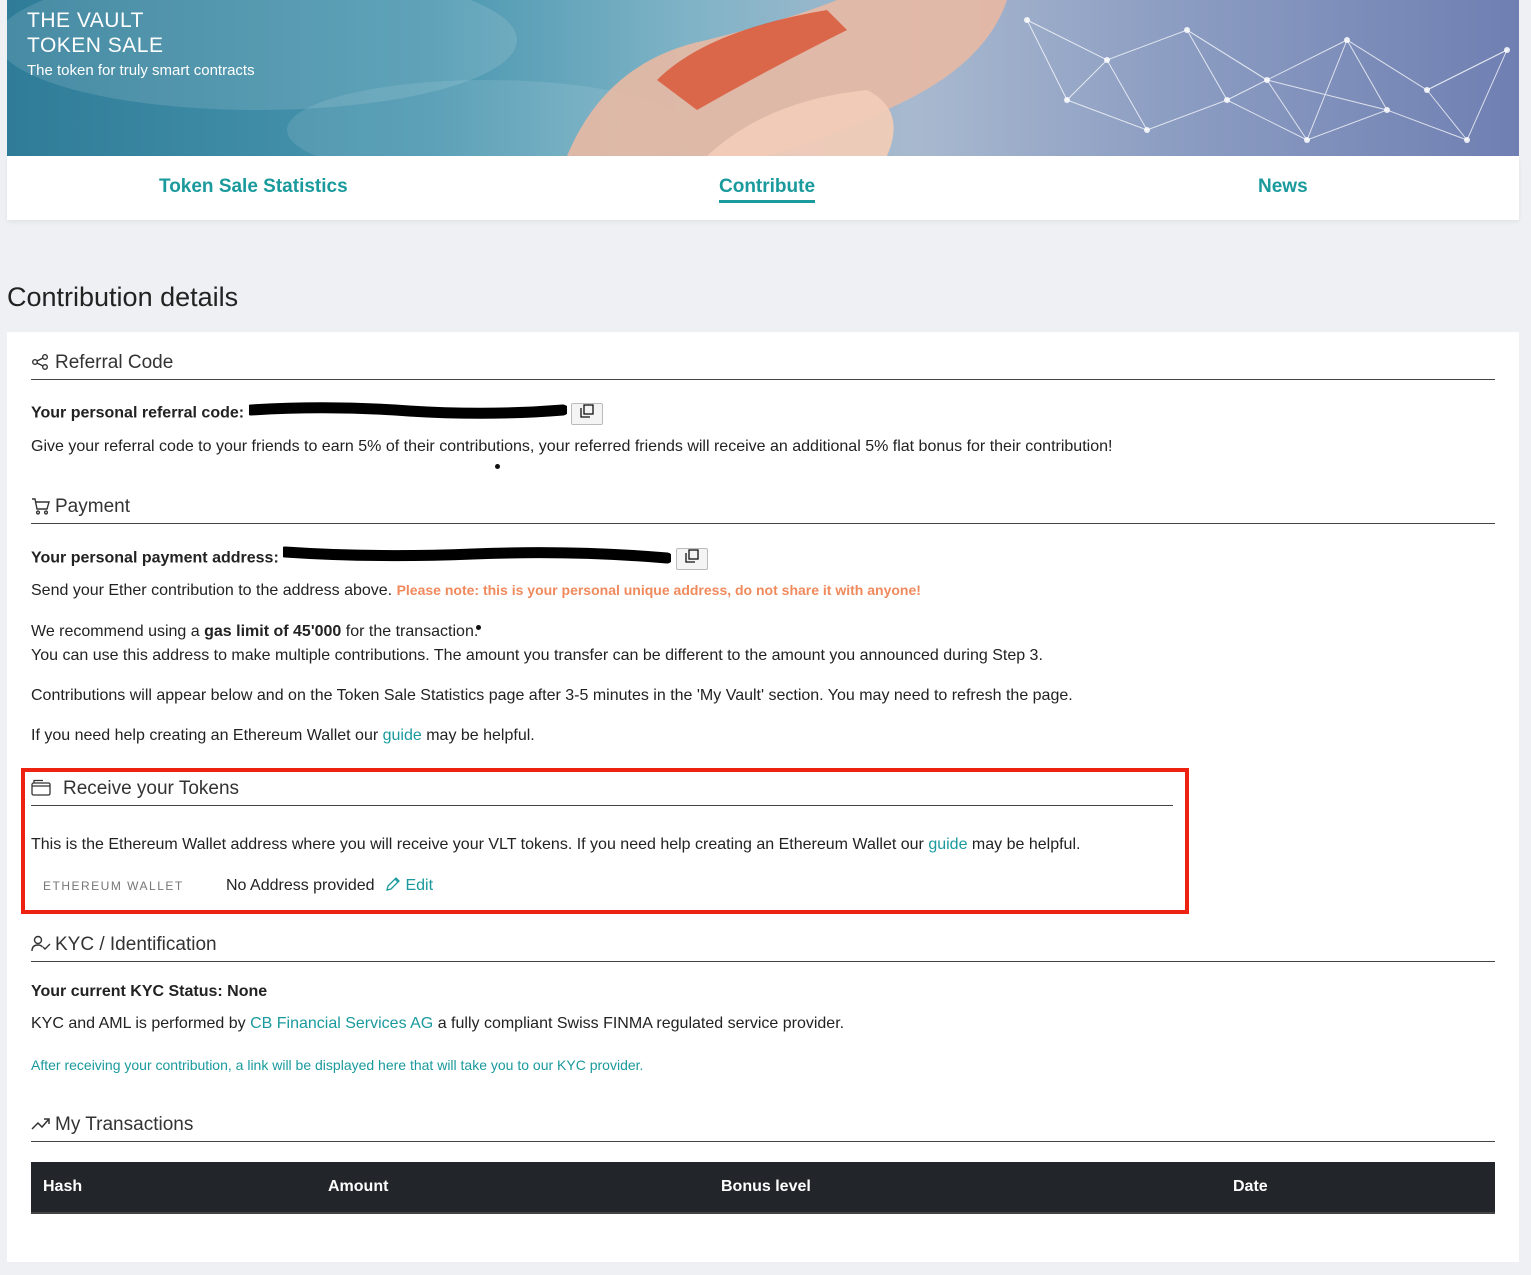  What do you see at coordinates (402, 735) in the screenshot?
I see `payment-guide-link: guide` at bounding box center [402, 735].